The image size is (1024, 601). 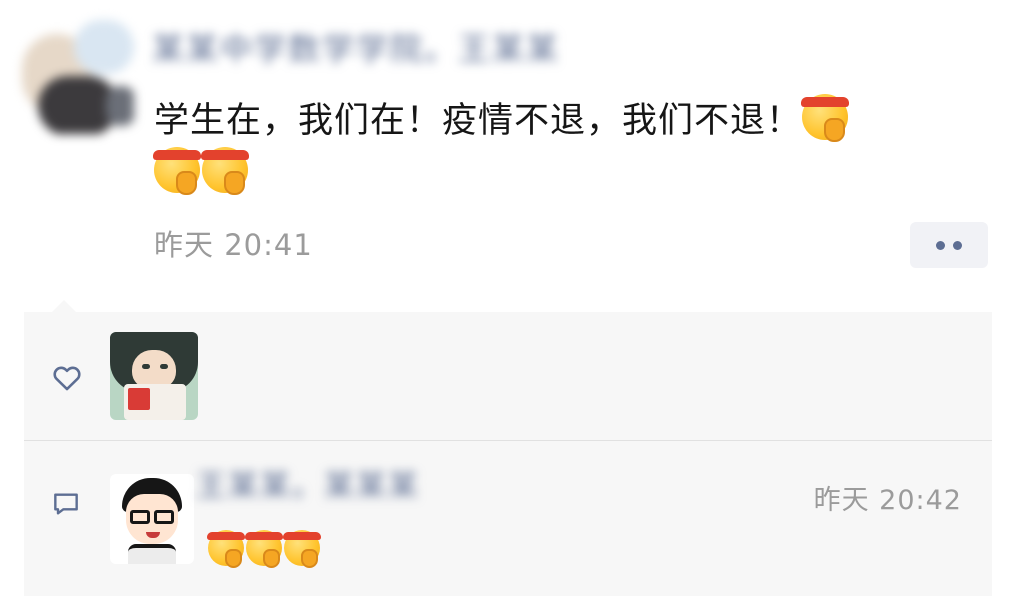 I want to click on comment-bubble-icon, so click(x=66, y=504).